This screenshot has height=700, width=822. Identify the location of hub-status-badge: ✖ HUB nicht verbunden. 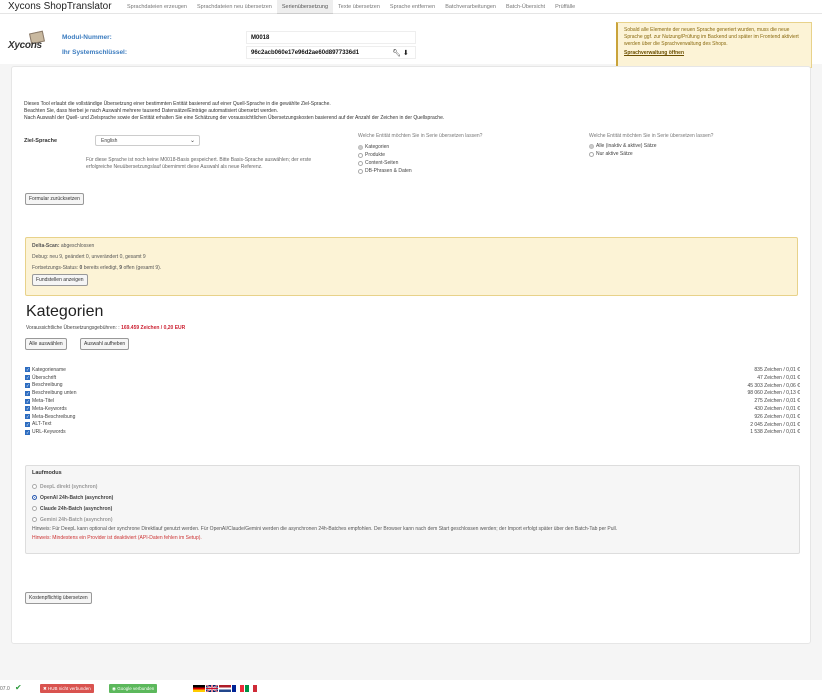
(67, 688).